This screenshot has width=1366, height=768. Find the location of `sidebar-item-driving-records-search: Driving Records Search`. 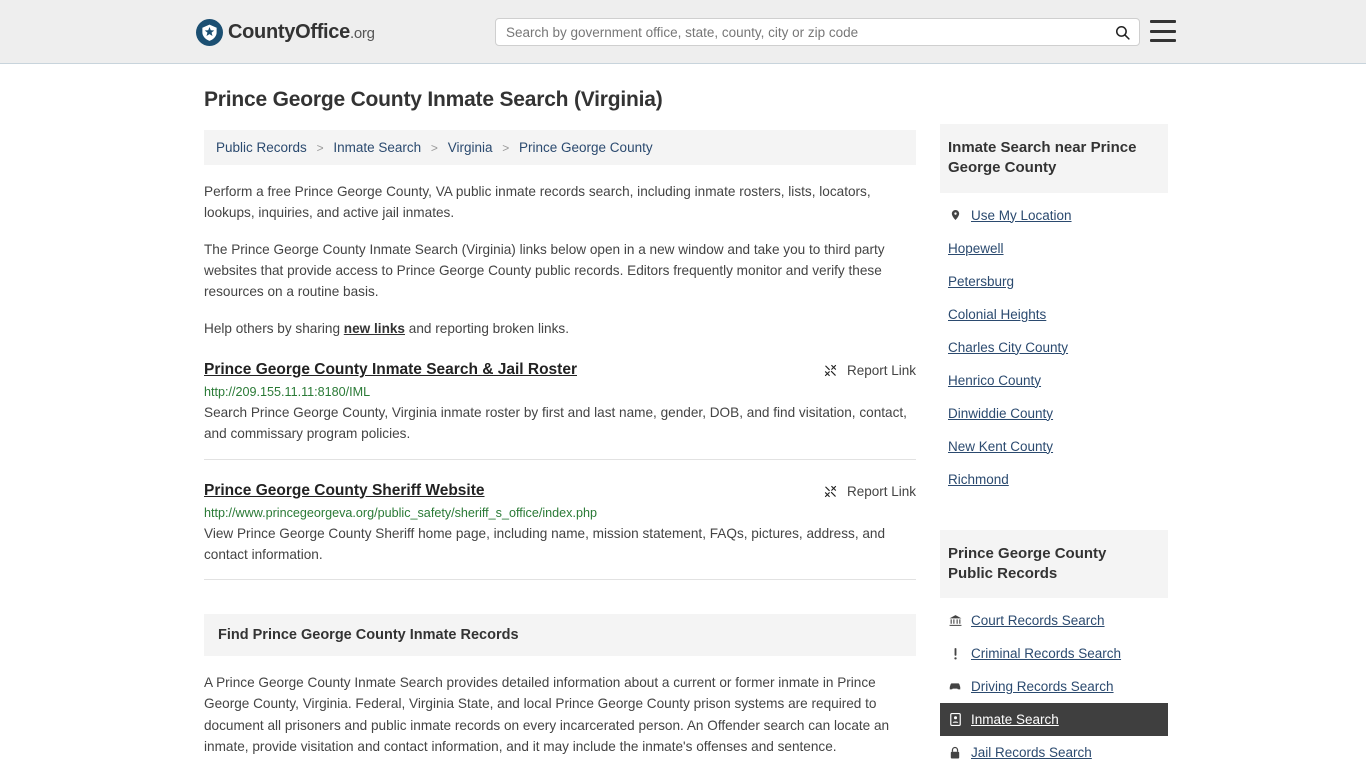

sidebar-item-driving-records-search: Driving Records Search is located at coordinates (1054, 686).